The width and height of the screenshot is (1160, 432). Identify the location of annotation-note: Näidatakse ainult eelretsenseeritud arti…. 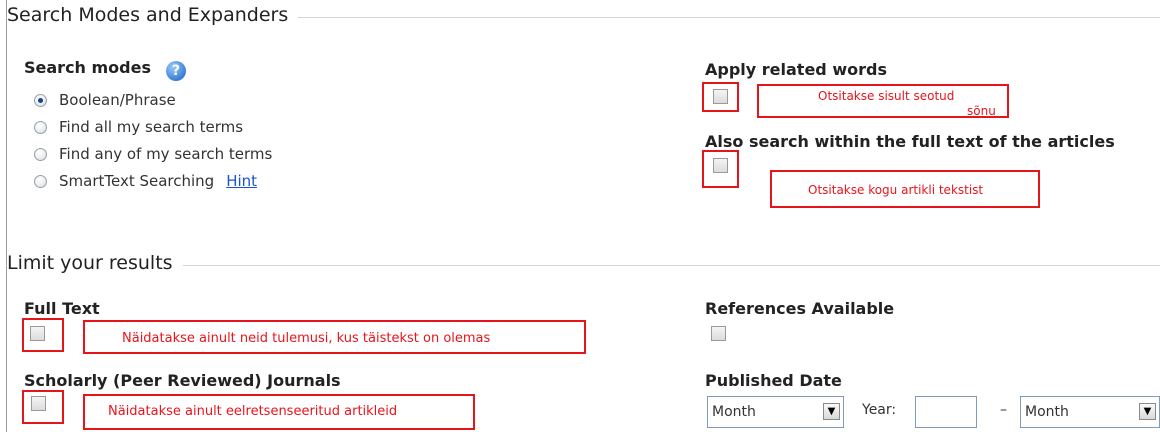
(253, 411).